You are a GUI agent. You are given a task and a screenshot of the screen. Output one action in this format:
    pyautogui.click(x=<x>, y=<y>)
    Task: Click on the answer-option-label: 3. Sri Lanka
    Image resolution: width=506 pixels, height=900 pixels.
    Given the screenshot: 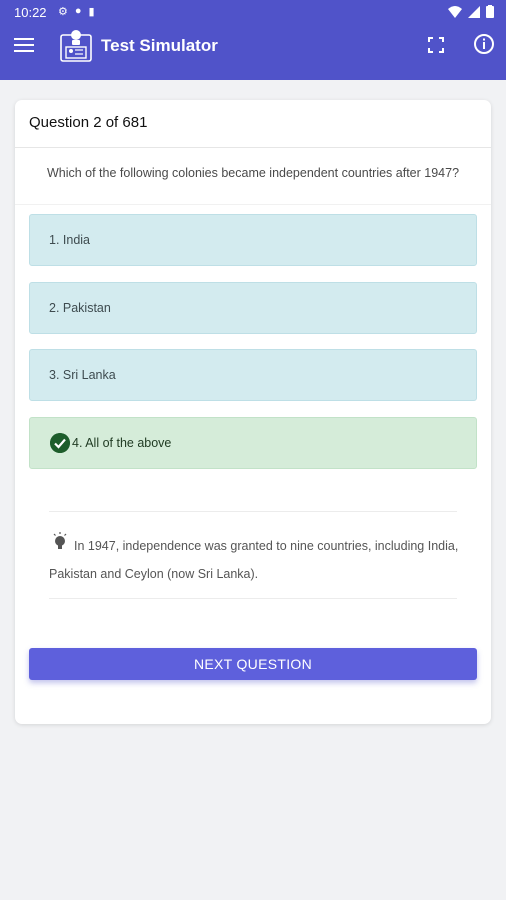 What is the action you would take?
    pyautogui.click(x=82, y=375)
    